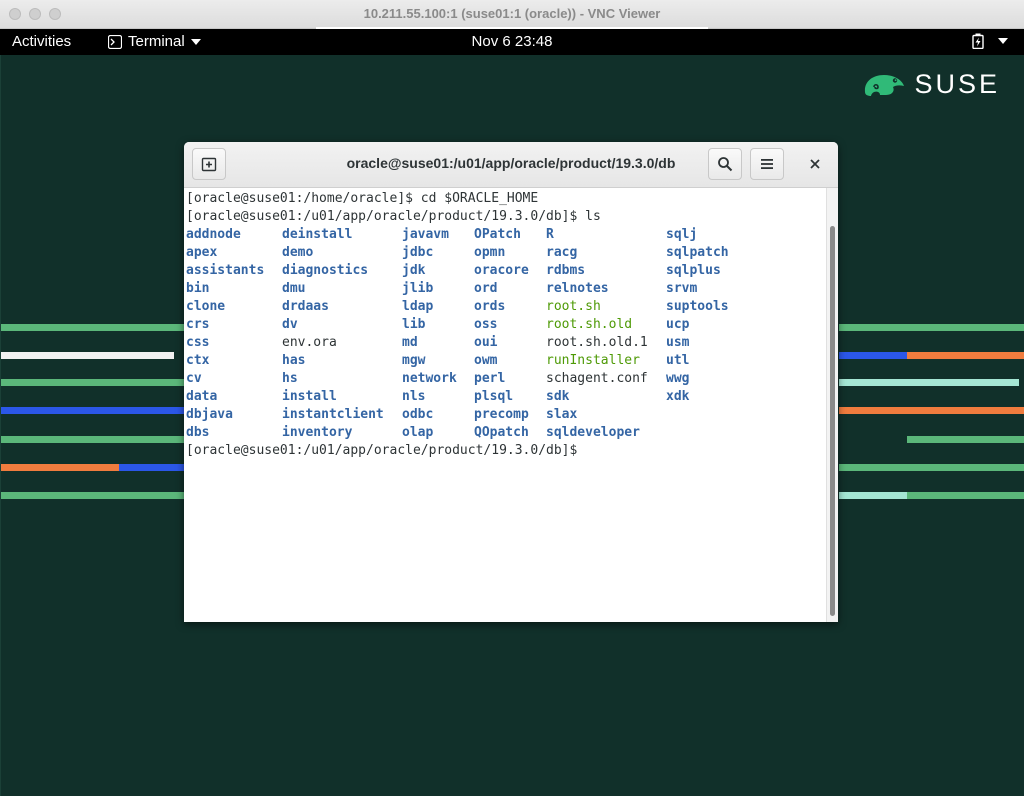 This screenshot has height=796, width=1024. What do you see at coordinates (202, 252) in the screenshot?
I see `ls-entry: apex` at bounding box center [202, 252].